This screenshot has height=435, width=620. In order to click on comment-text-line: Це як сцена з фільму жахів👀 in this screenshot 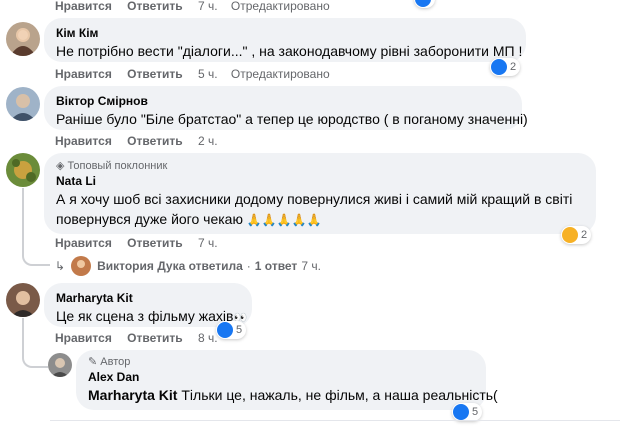, I will do `click(151, 317)`.